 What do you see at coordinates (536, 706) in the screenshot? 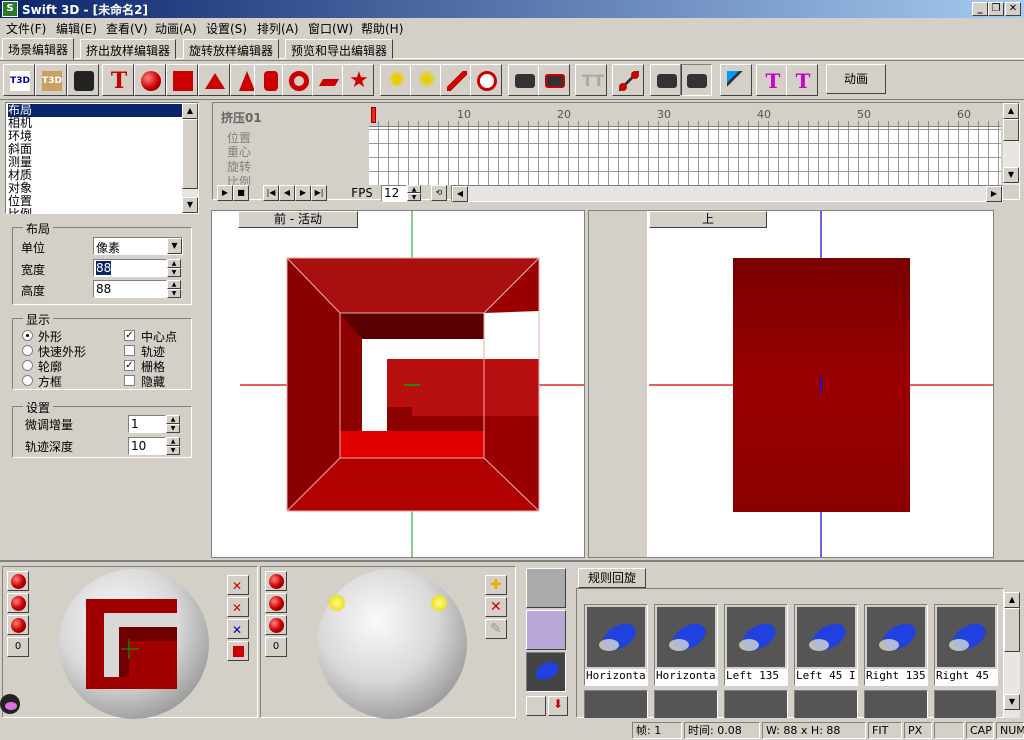
I see `palette-option-icon` at bounding box center [536, 706].